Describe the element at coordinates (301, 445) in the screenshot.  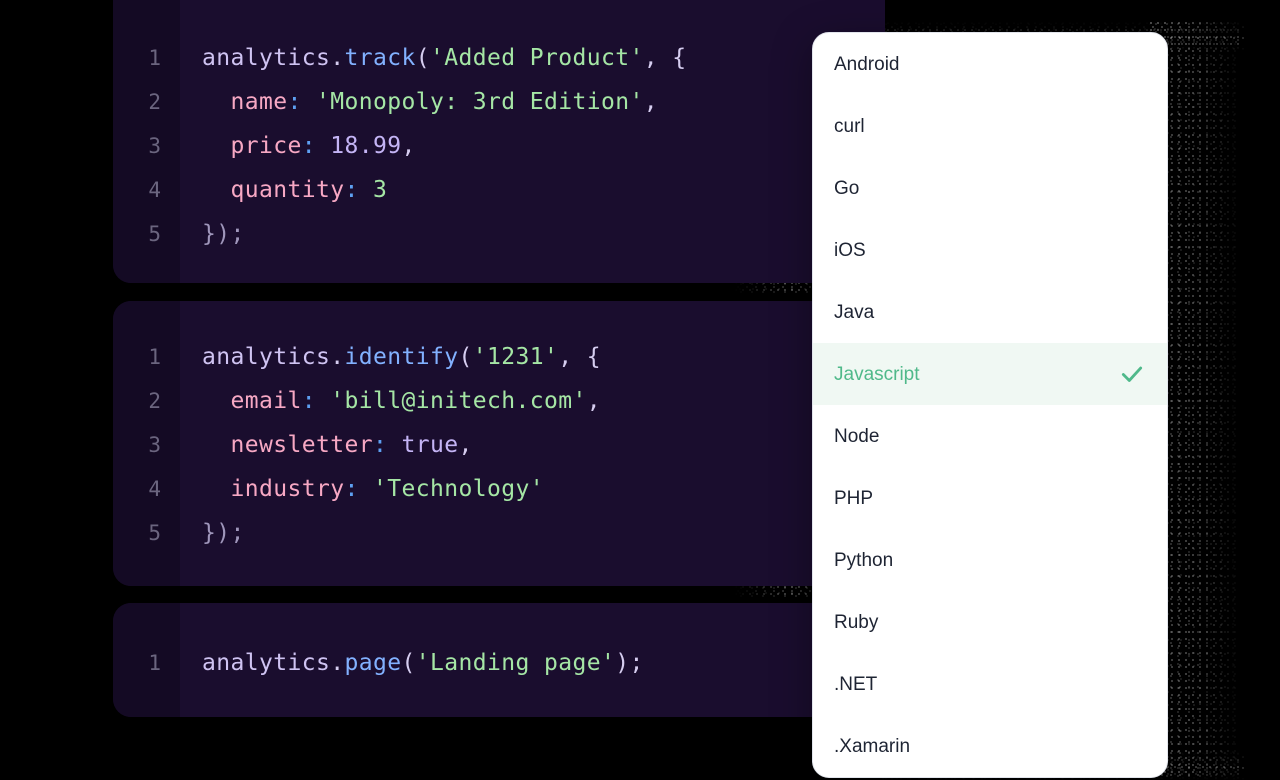
I see `code-token: newsletter` at that location.